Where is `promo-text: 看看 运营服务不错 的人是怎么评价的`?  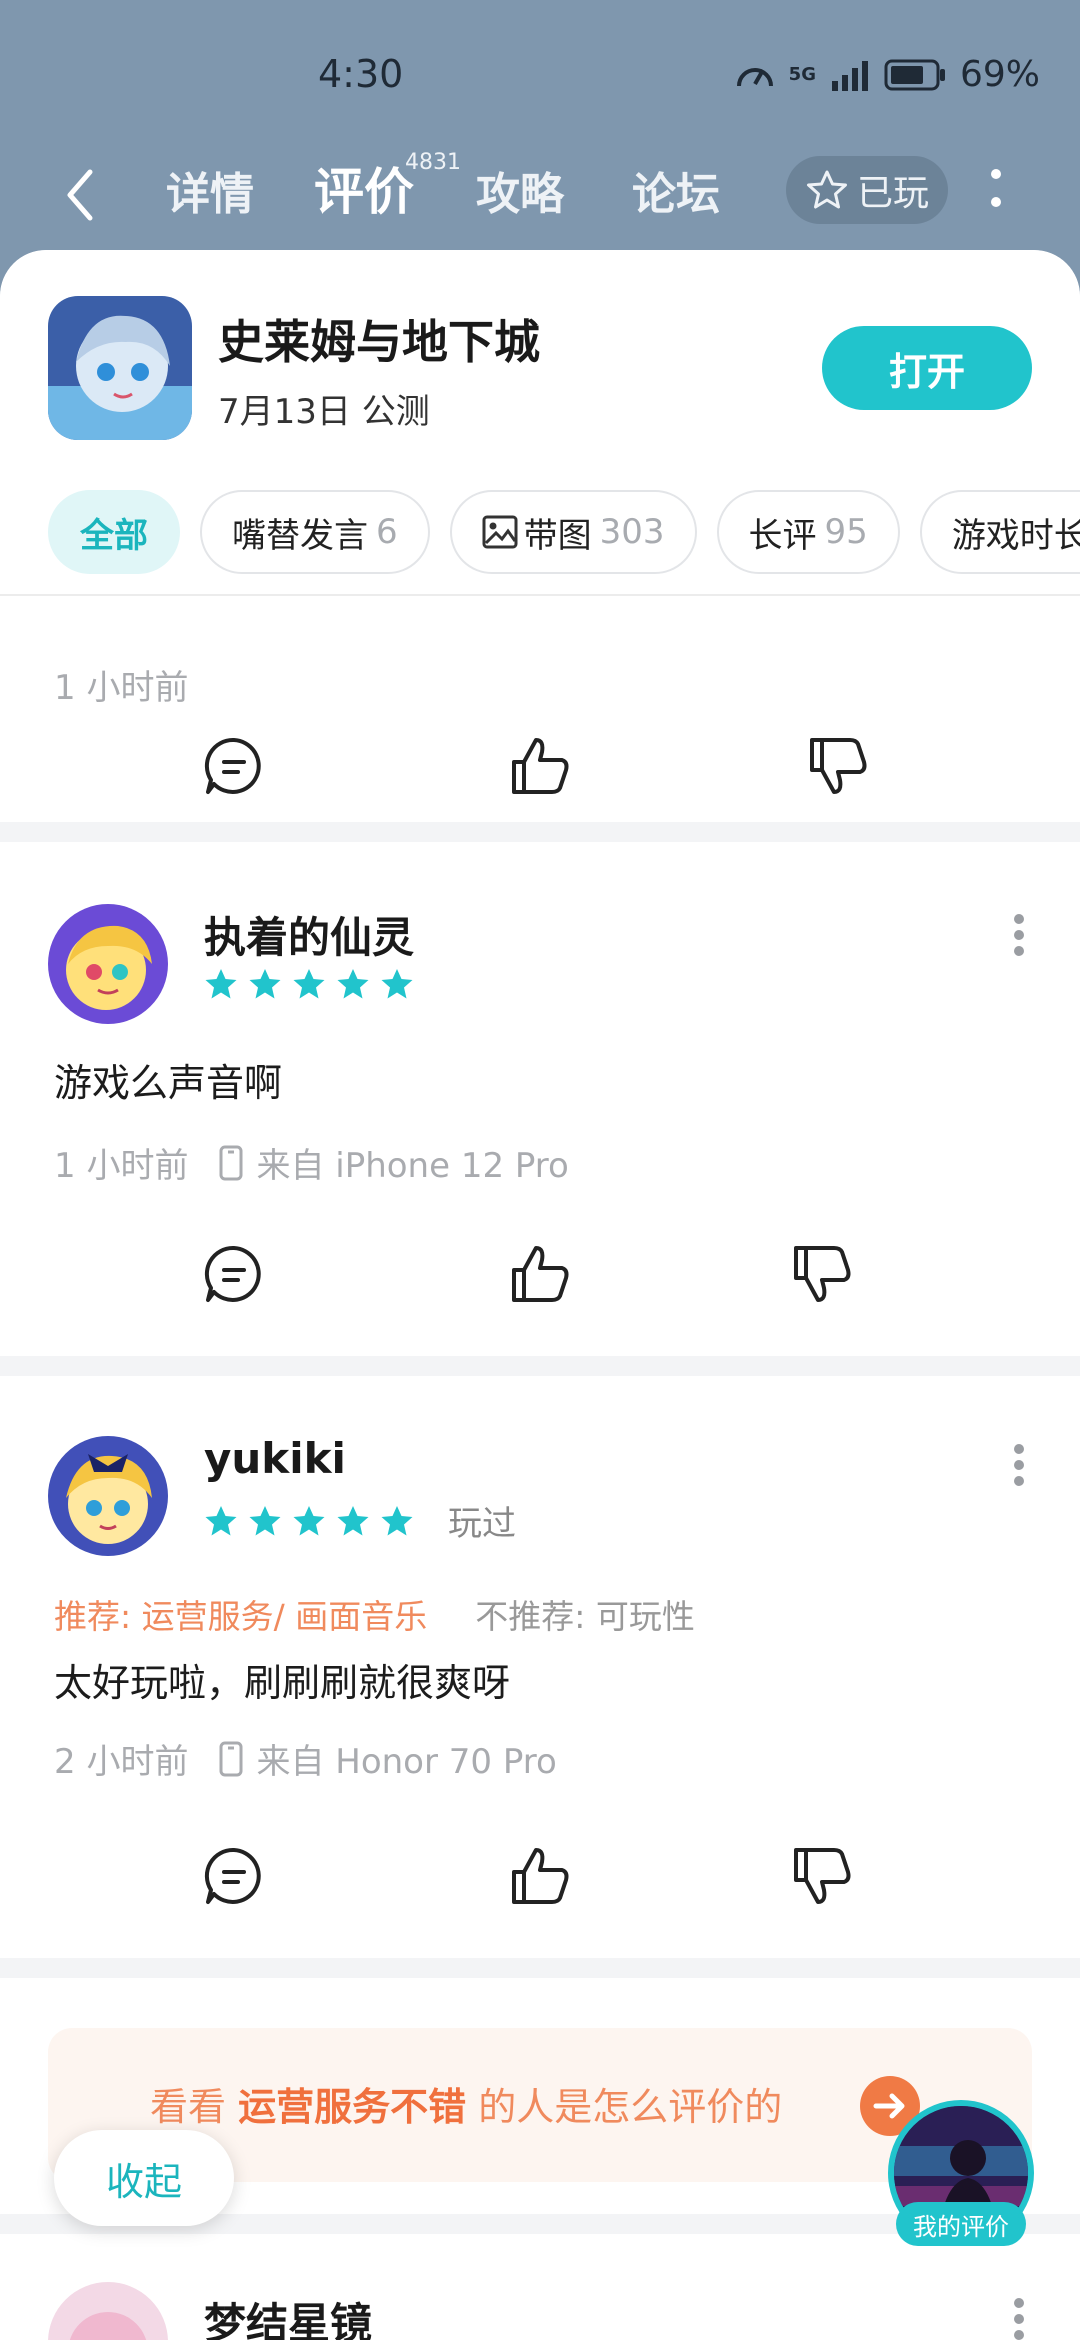
promo-text: 看看 运营服务不错 的人是怎么评价的 is located at coordinates (466, 2103).